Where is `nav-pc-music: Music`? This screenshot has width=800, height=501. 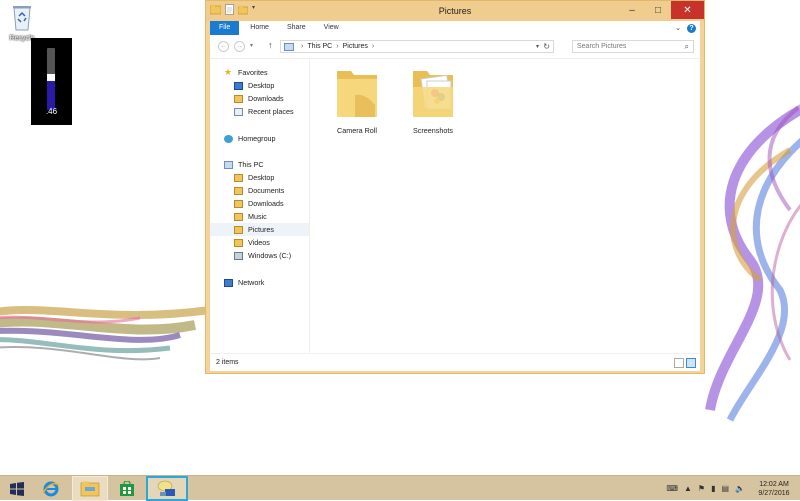 nav-pc-music: Music is located at coordinates (250, 216).